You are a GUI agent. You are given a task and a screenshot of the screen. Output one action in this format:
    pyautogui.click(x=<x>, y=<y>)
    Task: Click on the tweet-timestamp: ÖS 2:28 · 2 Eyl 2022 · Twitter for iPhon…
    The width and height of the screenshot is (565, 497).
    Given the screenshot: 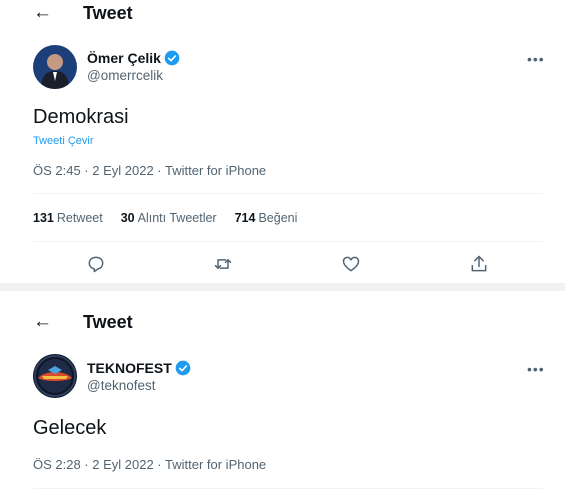 What is the action you would take?
    pyautogui.click(x=149, y=465)
    